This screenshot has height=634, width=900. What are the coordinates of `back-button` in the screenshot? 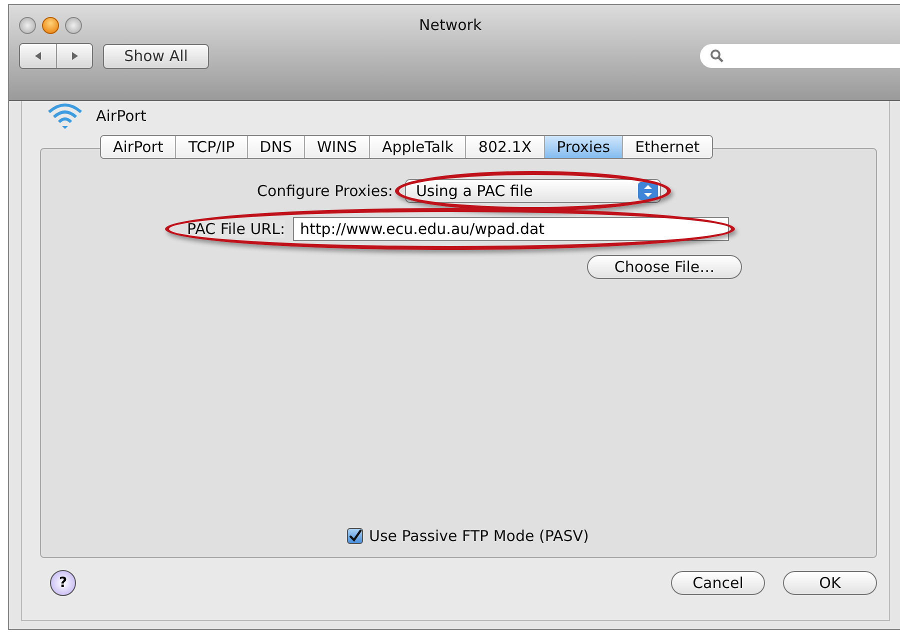 It's located at (38, 56).